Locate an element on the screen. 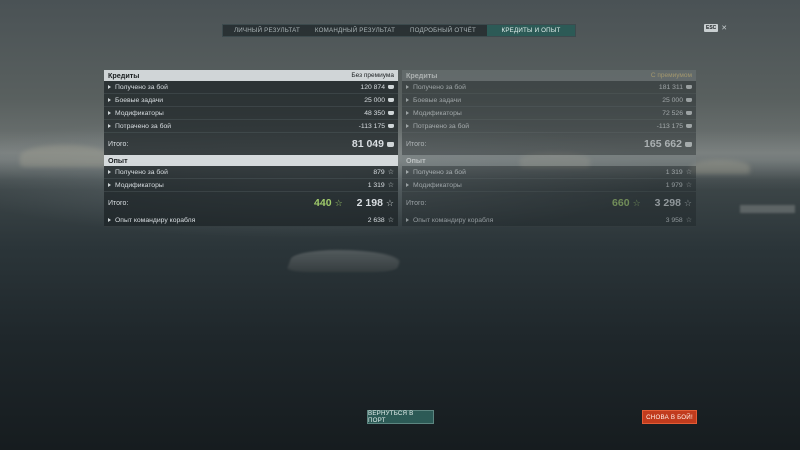 This screenshot has width=800, height=450. credits-row-modifiers: Модификаторы 48 350 is located at coordinates (251, 113).